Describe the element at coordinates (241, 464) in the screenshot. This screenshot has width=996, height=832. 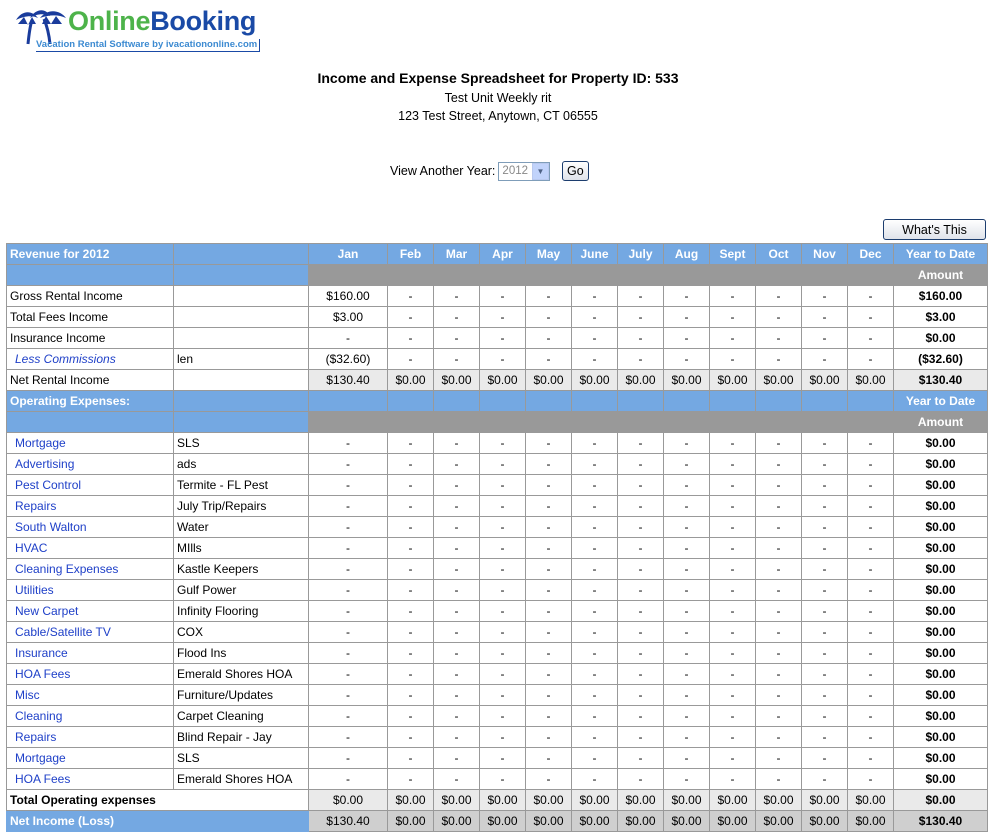
I see `expense-note: ads` at that location.